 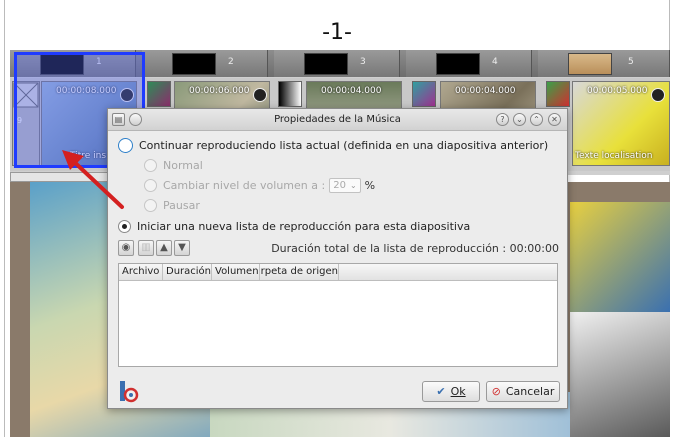 I want to click on radio-label: Normal, so click(x=183, y=165).